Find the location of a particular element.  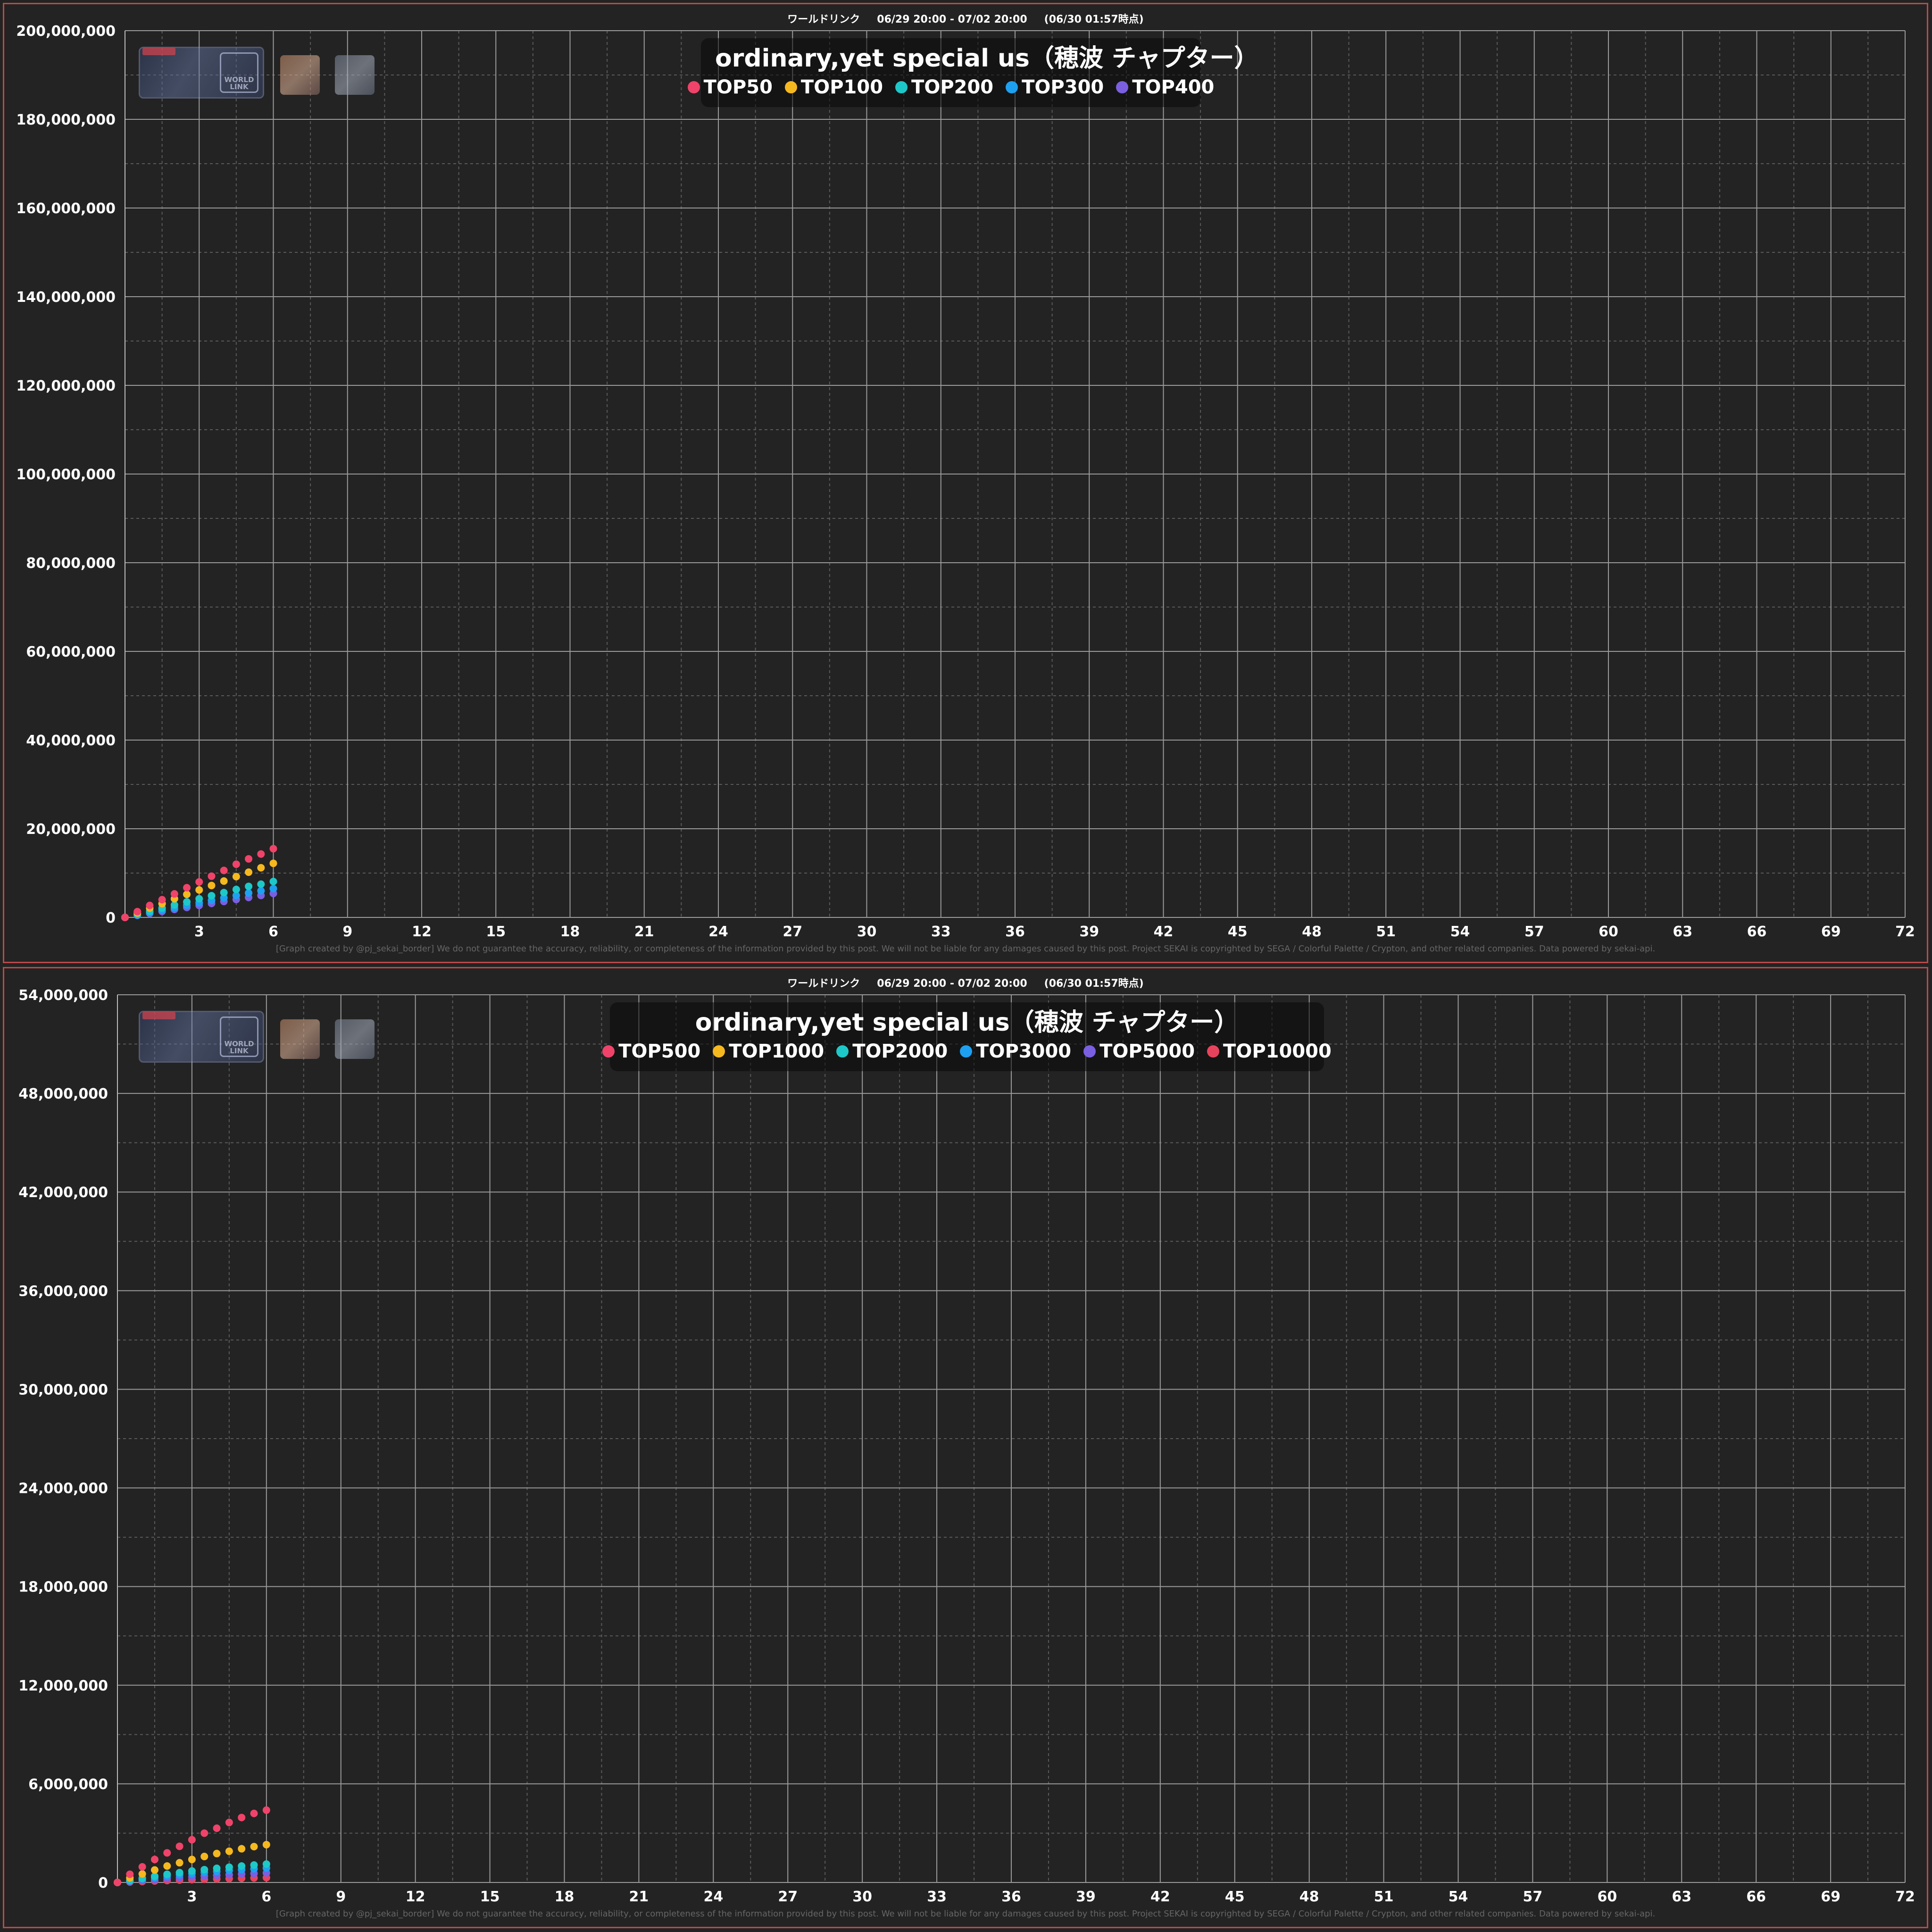

legend-item-top3000: TOP3000 is located at coordinates (1016, 1052).